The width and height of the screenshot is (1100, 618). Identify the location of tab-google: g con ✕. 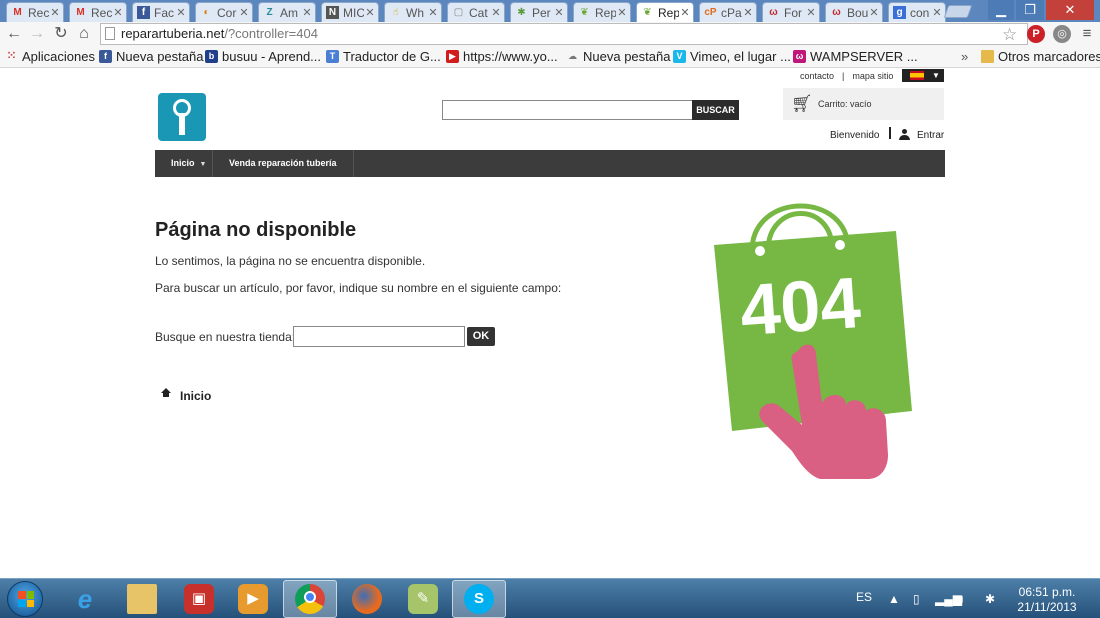
(917, 12).